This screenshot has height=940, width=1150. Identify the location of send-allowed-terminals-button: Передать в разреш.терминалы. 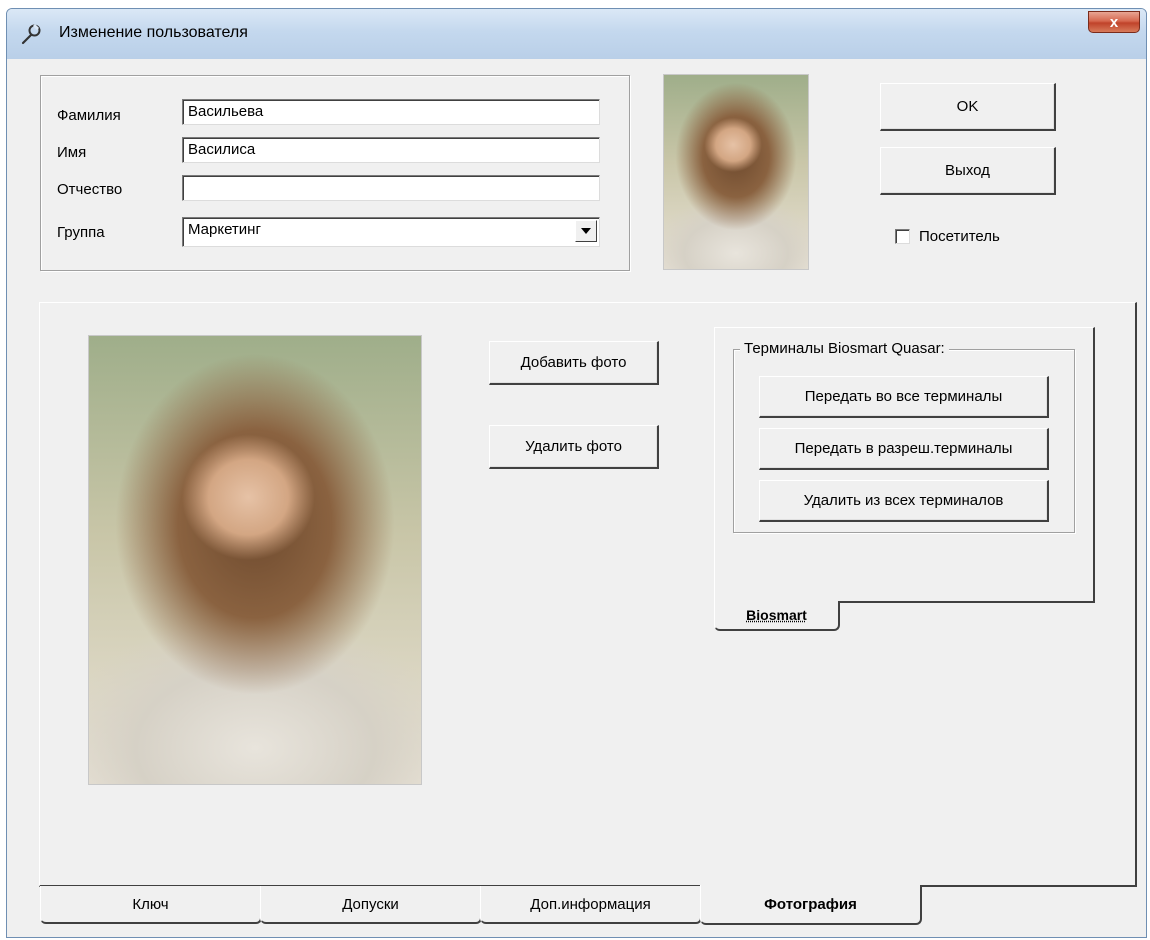
(904, 449).